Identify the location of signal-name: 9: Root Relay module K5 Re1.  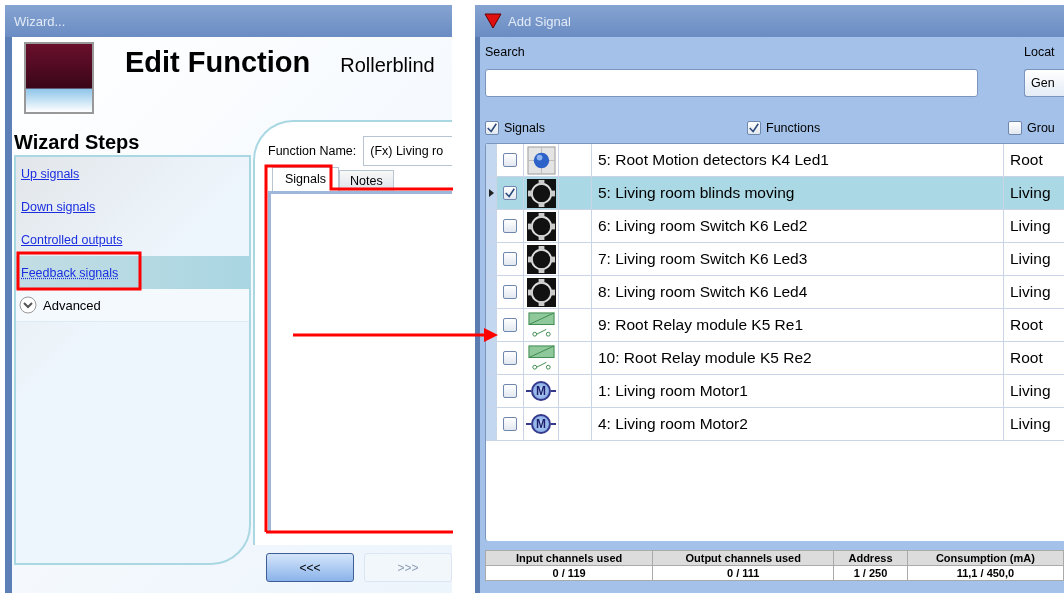
(798, 325).